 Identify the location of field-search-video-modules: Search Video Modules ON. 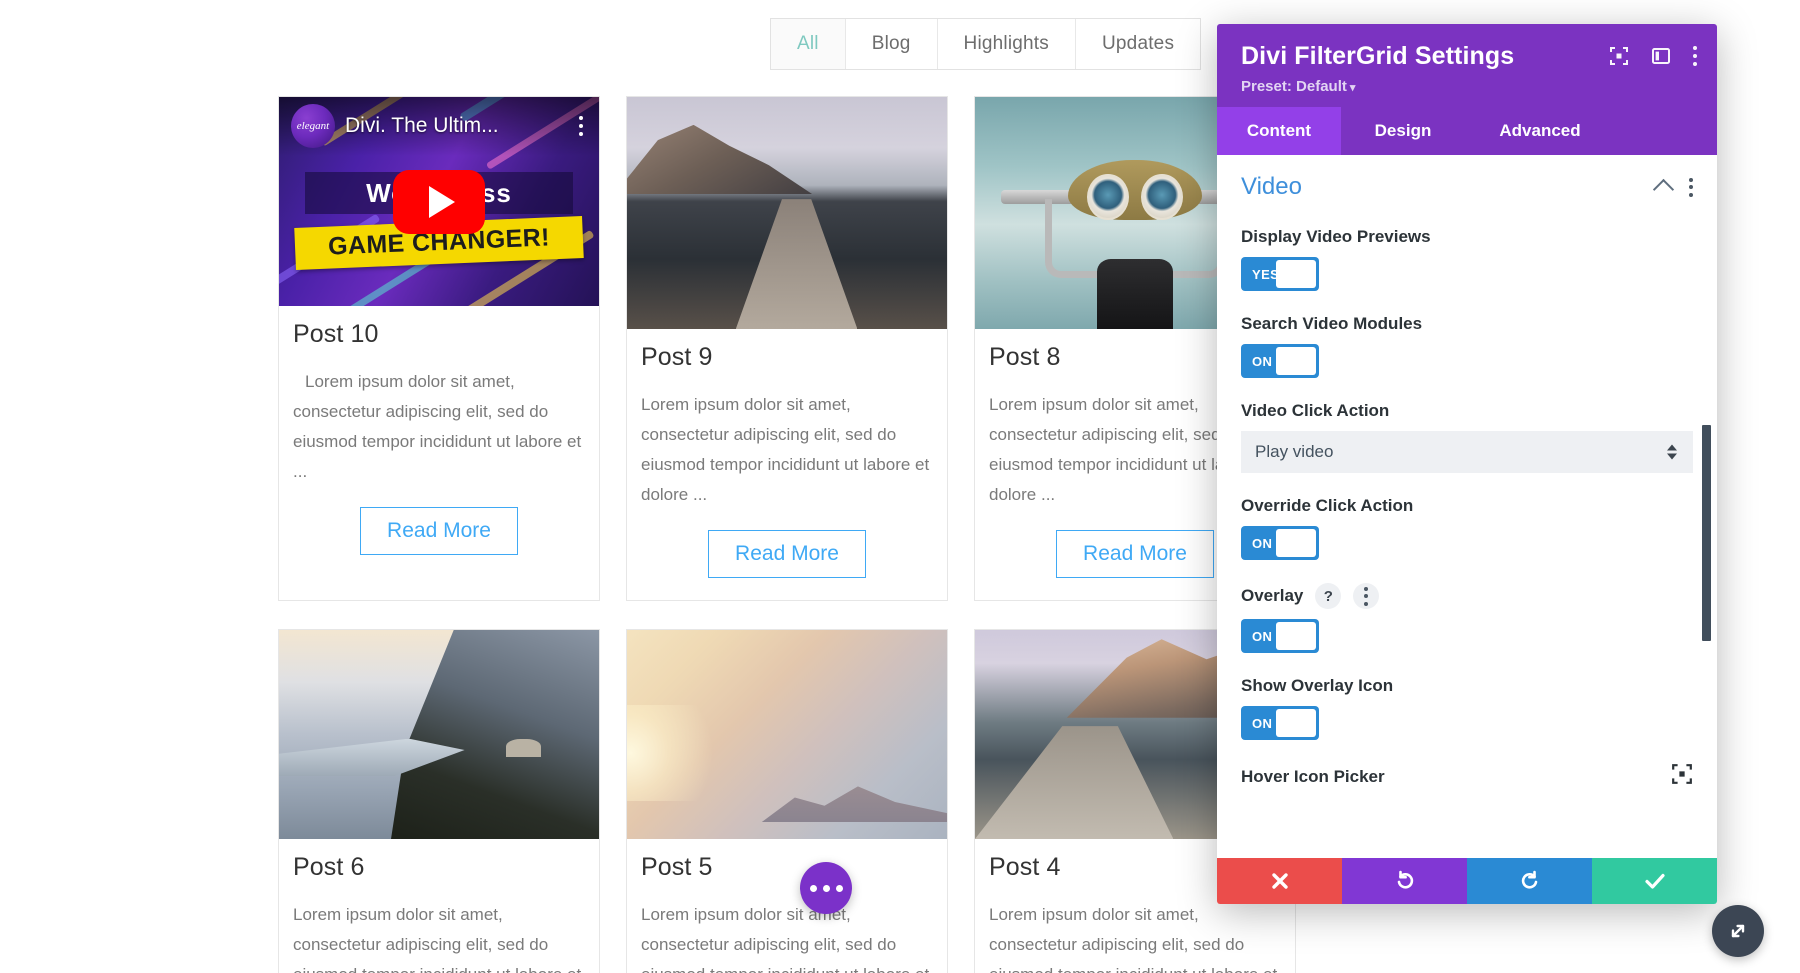
(1467, 346).